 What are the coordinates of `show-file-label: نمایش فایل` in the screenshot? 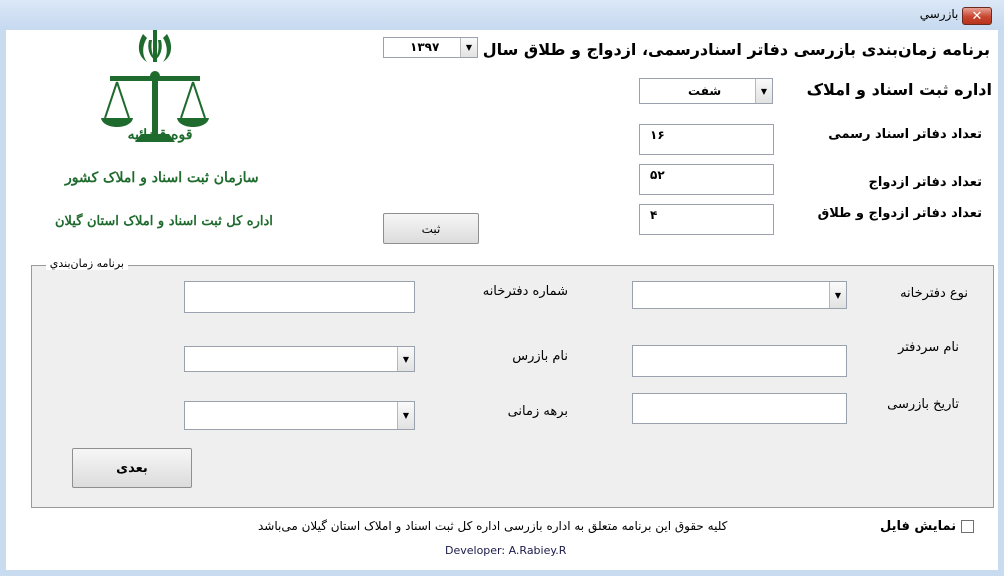 It's located at (918, 526).